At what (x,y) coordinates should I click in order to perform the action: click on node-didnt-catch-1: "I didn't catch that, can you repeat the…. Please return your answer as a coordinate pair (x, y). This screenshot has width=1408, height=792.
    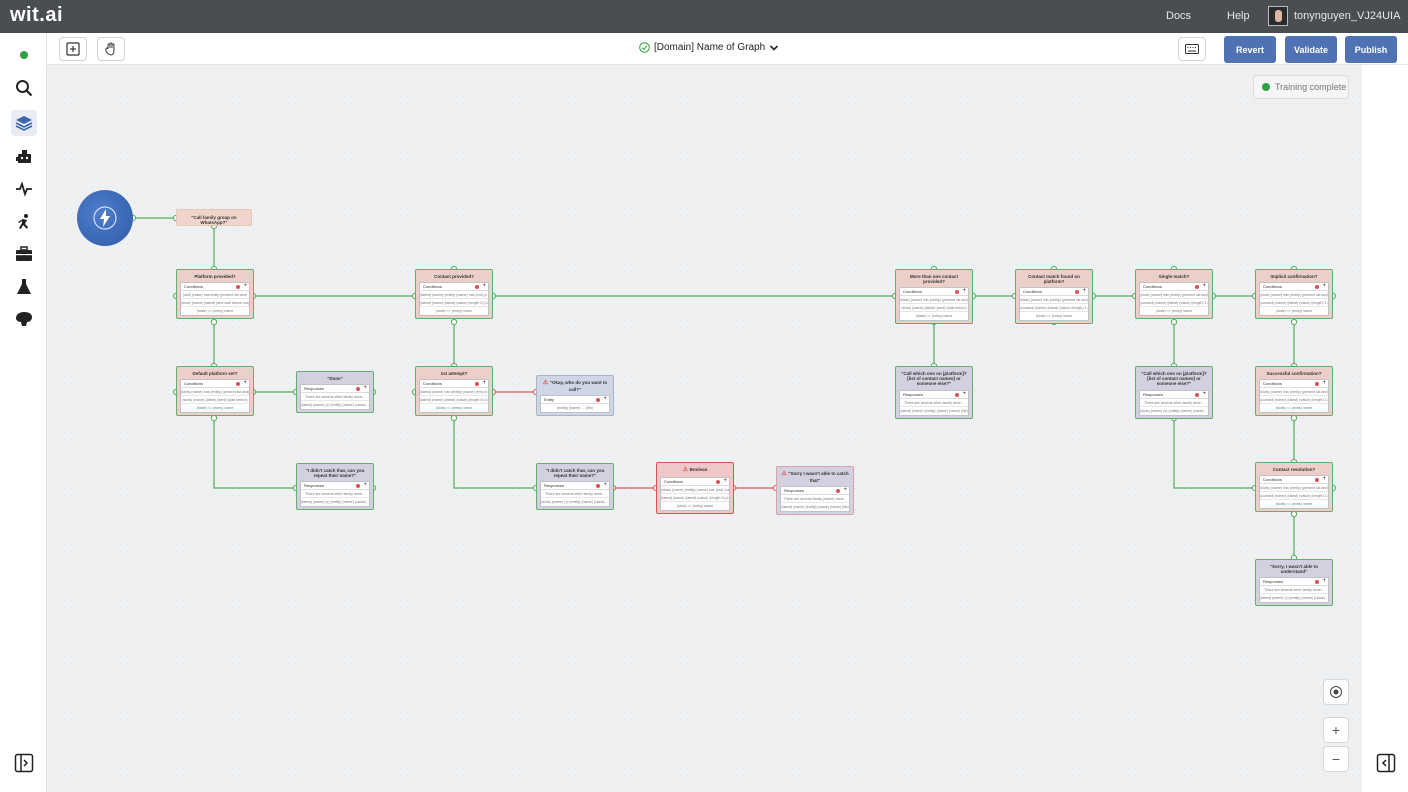
    Looking at the image, I should click on (335, 487).